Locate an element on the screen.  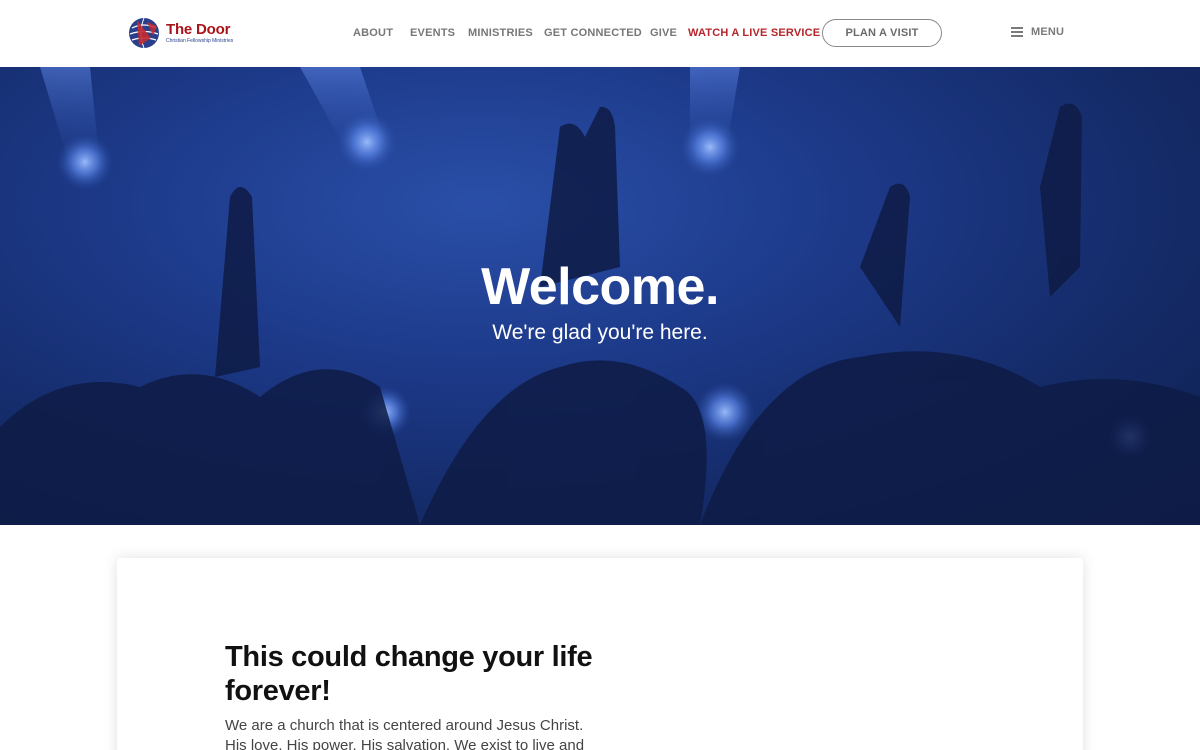
nav-item-events: EVENTS is located at coordinates (432, 33).